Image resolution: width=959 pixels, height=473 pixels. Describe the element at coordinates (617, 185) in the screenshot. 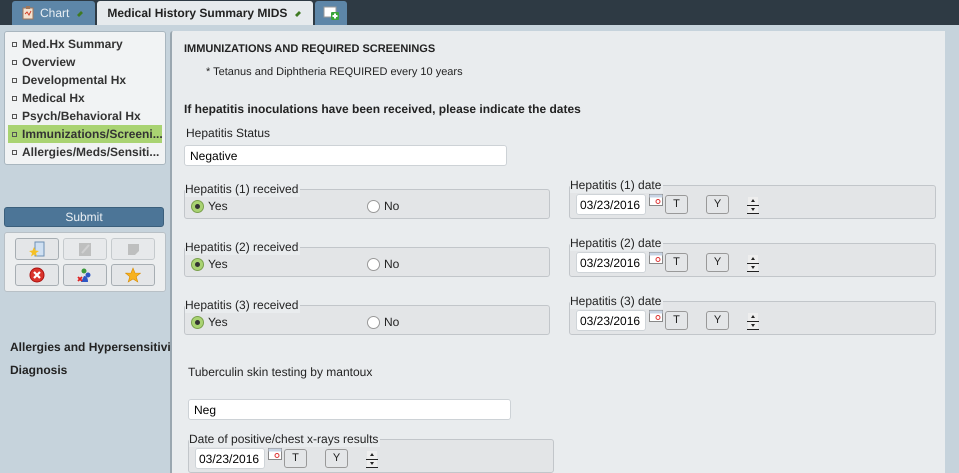

I see `group-label: Hepatitis (1) date` at that location.